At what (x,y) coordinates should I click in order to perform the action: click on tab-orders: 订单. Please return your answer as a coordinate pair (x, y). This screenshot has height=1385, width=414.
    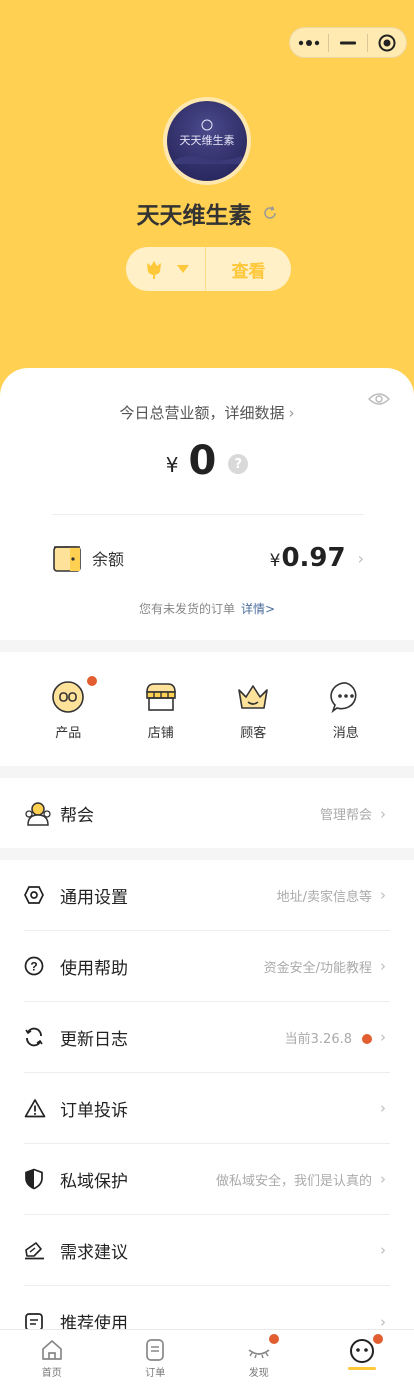
    Looking at the image, I should click on (156, 1357).